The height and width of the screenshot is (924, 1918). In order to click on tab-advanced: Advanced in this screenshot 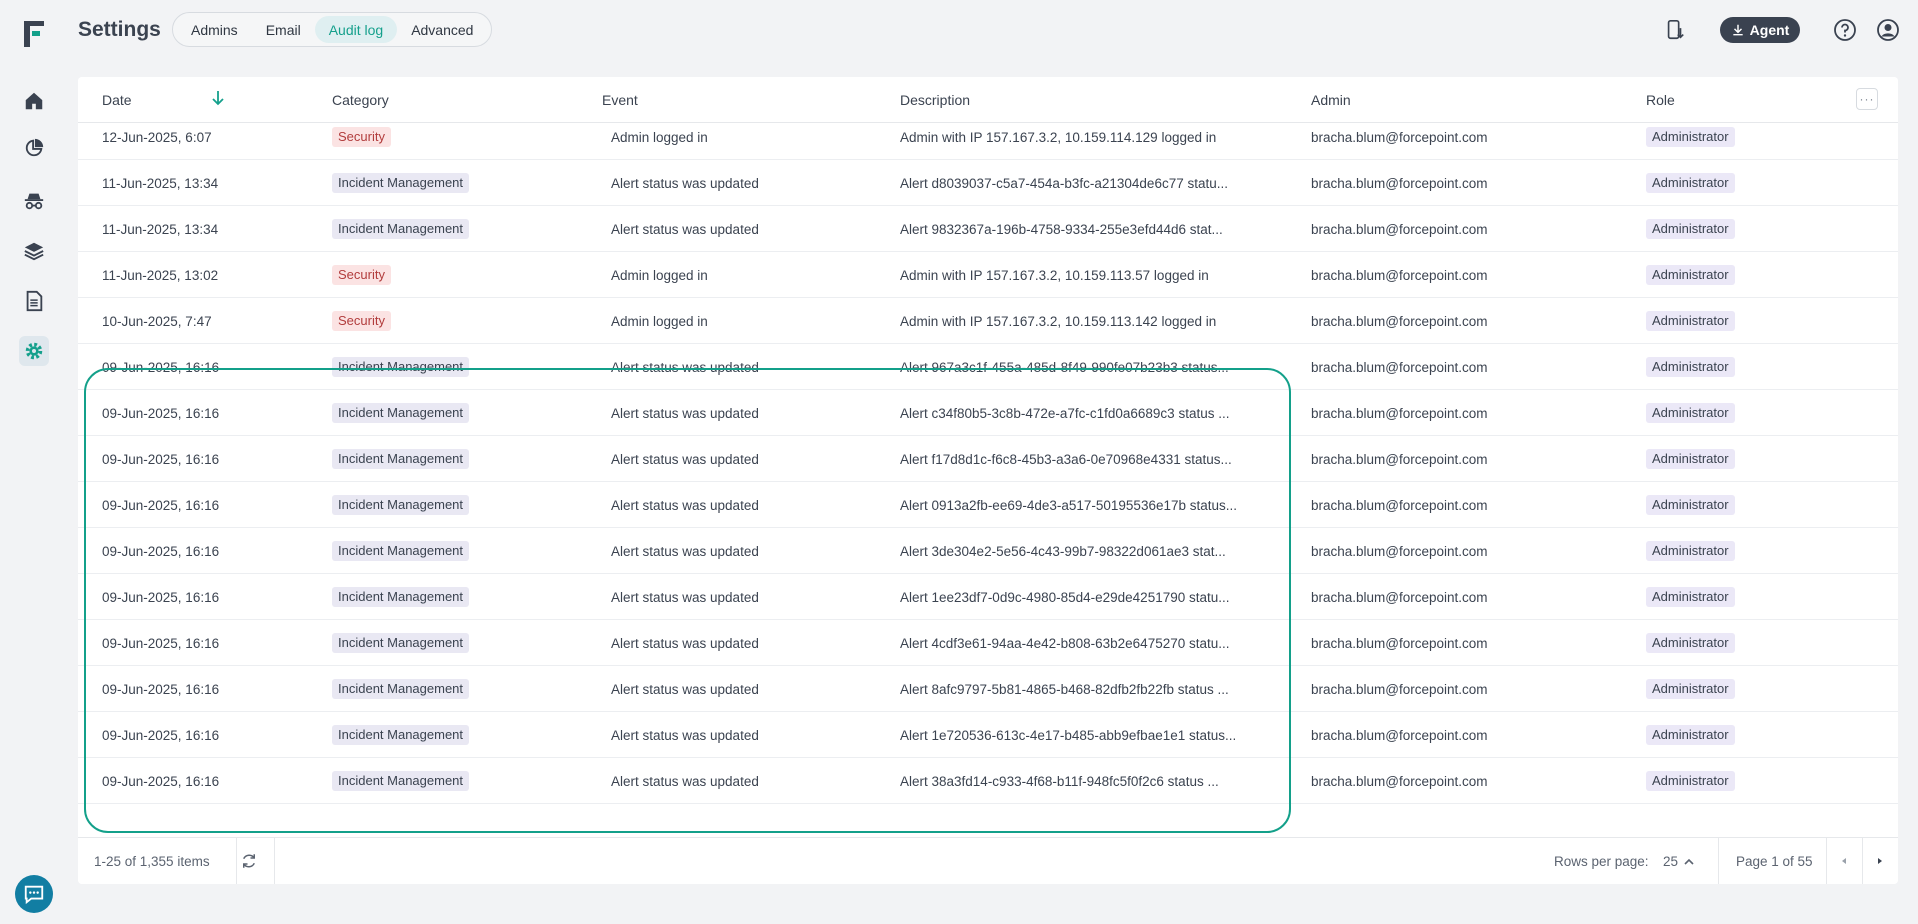, I will do `click(442, 29)`.